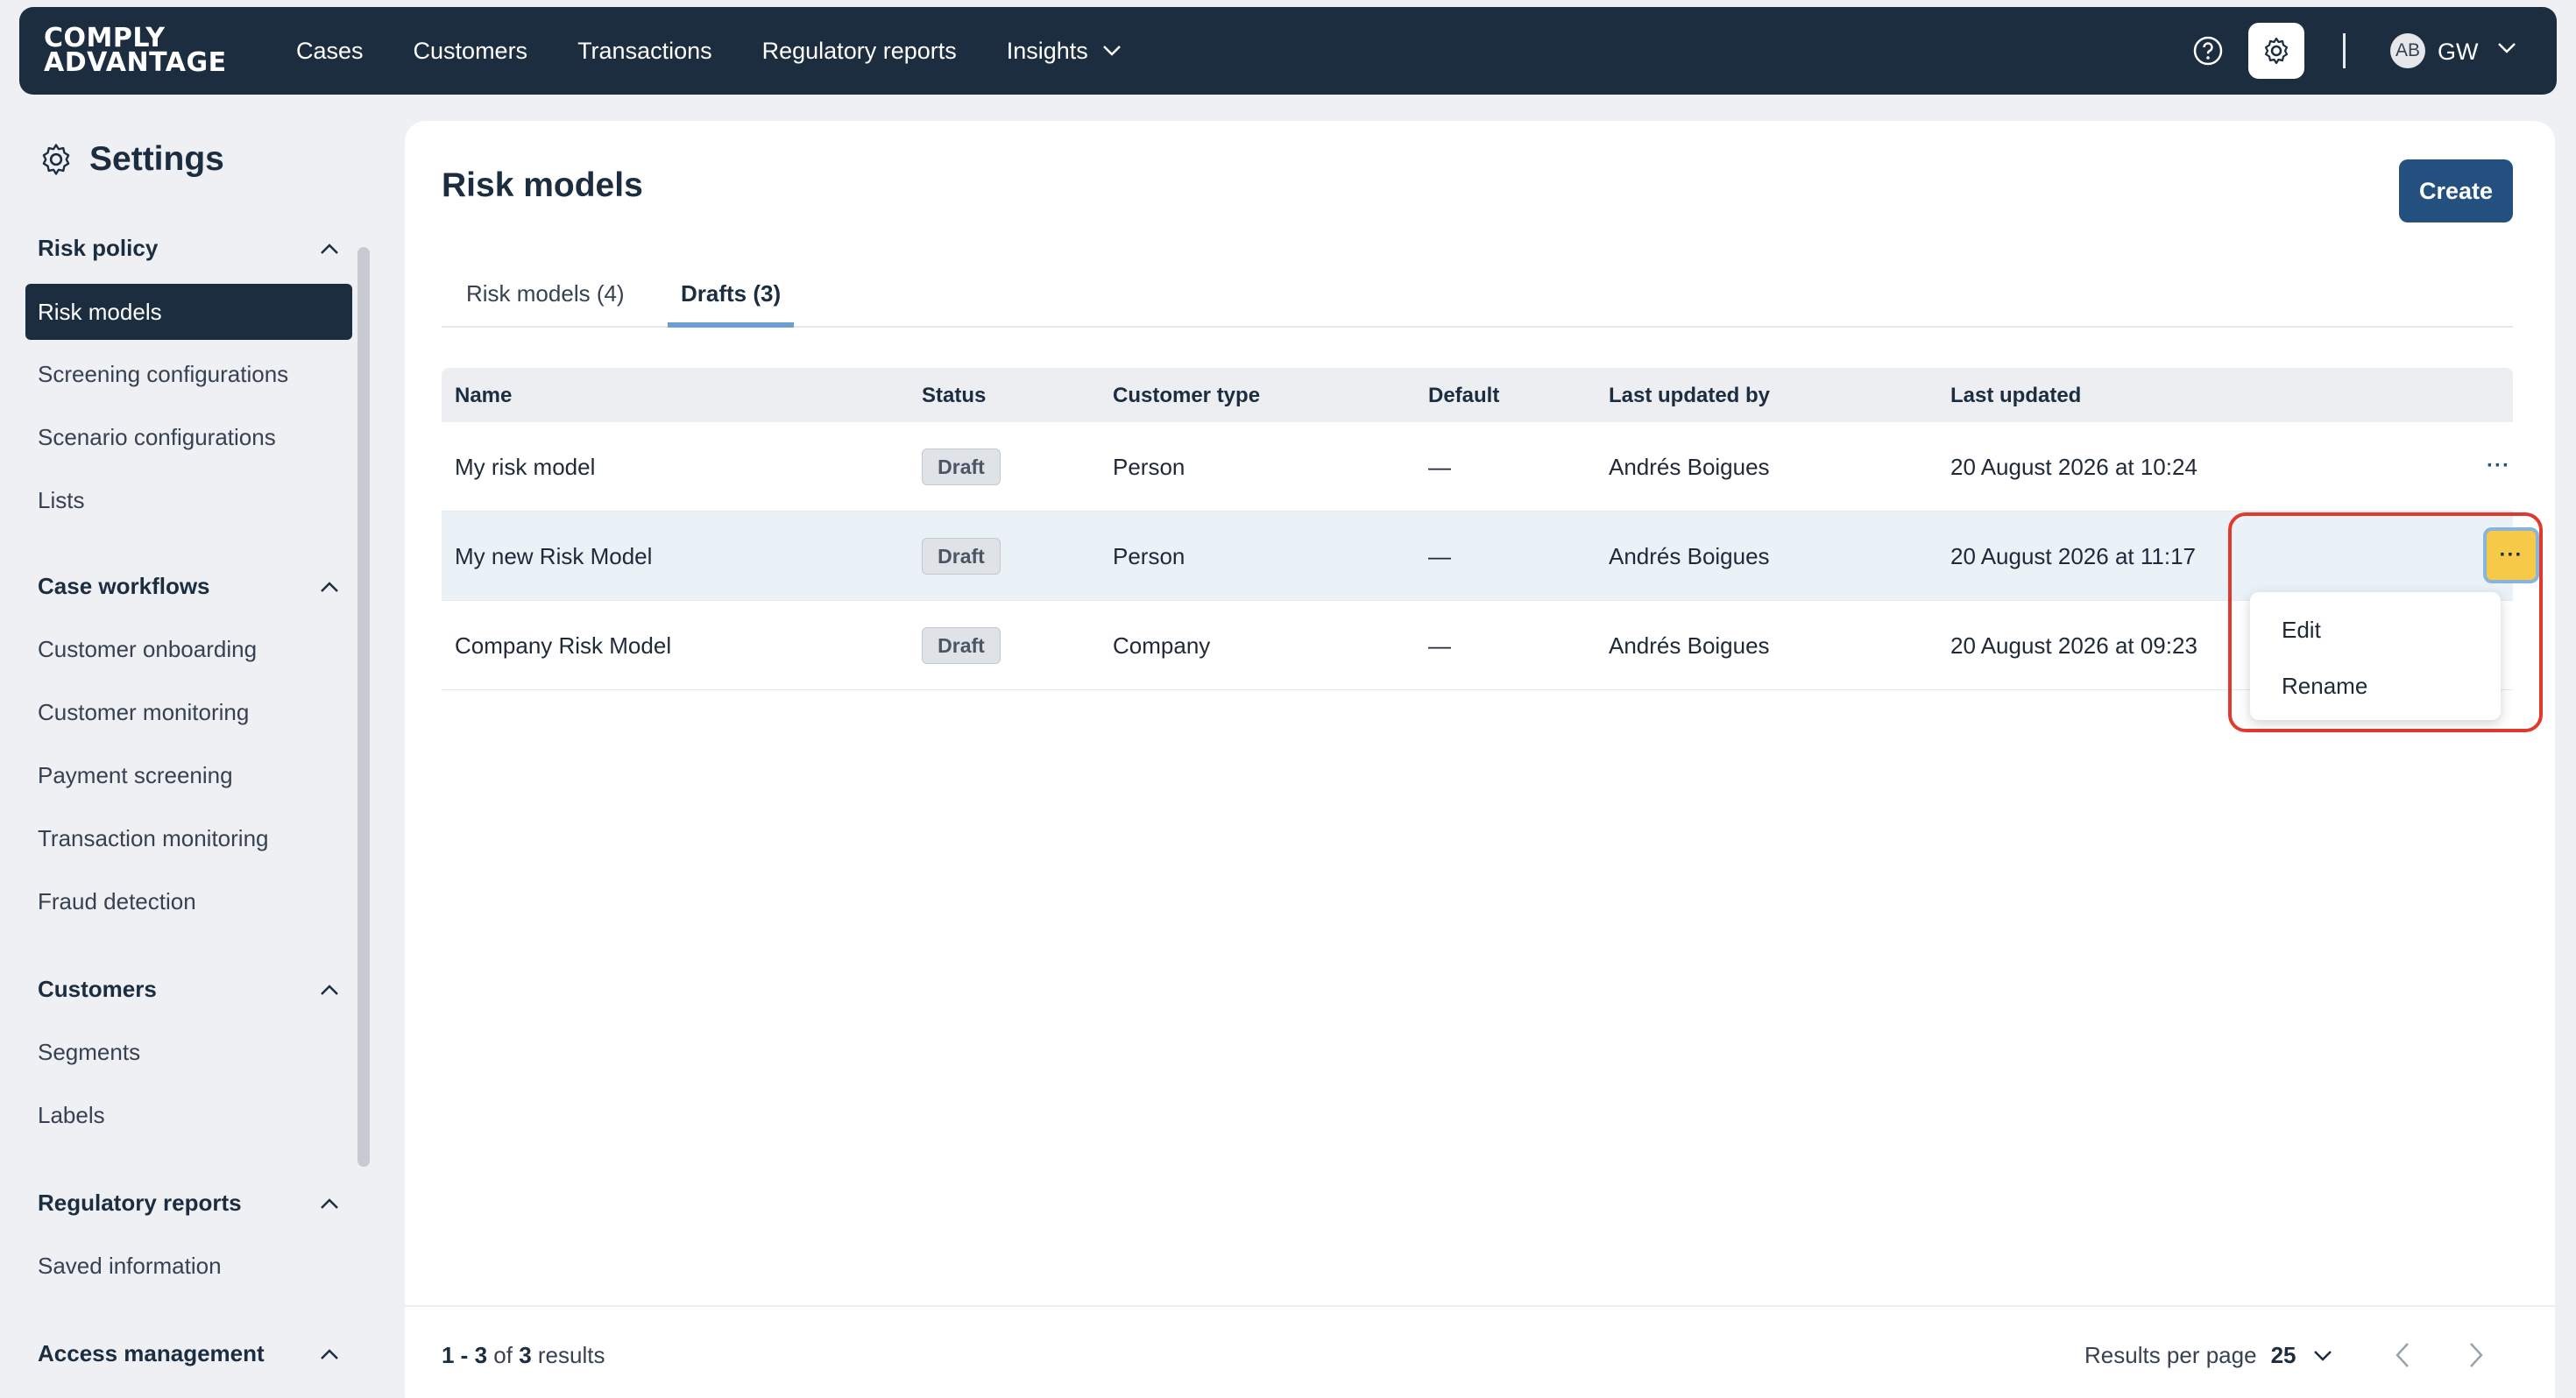 Image resolution: width=2576 pixels, height=1398 pixels. Describe the element at coordinates (1689, 396) in the screenshot. I see `column-header-last-updated-by: Last updated by` at that location.